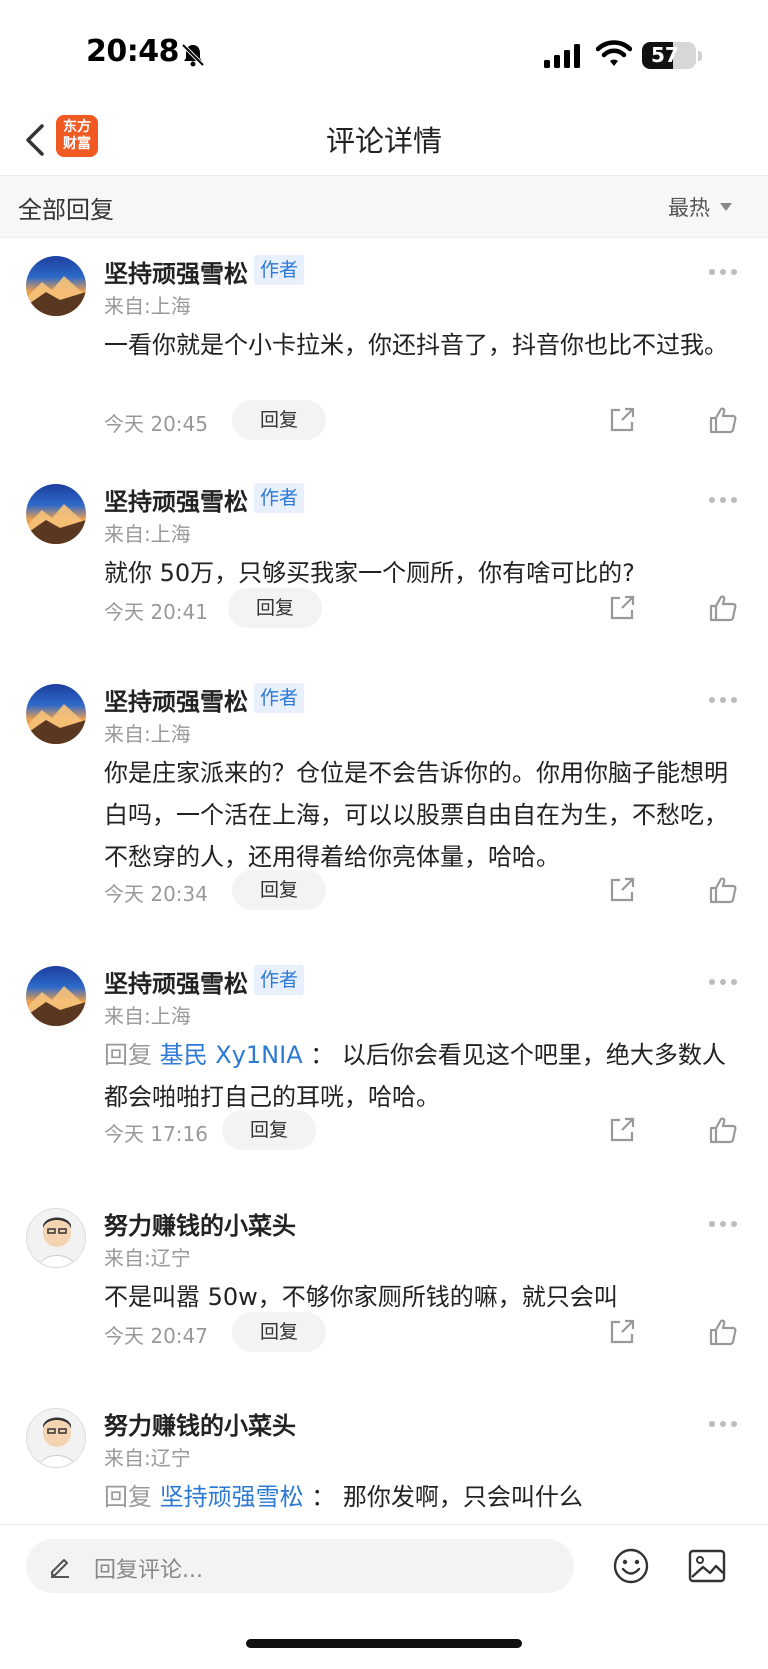  I want to click on reply-target-user: 基民 Xy1NIA, so click(231, 1055).